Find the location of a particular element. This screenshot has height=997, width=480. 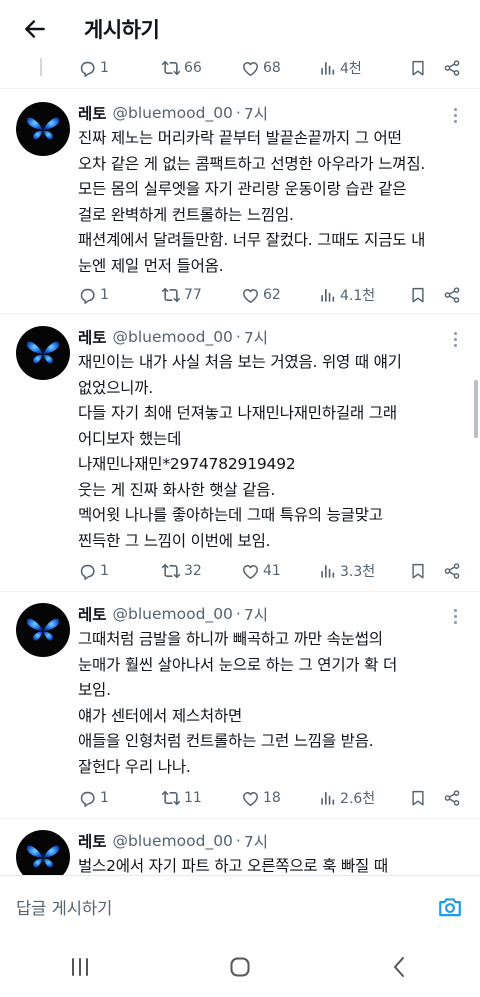

tweet-line: 다들 자기 최애 던져놓고 나재민나재민하길래 그래 is located at coordinates (237, 413).